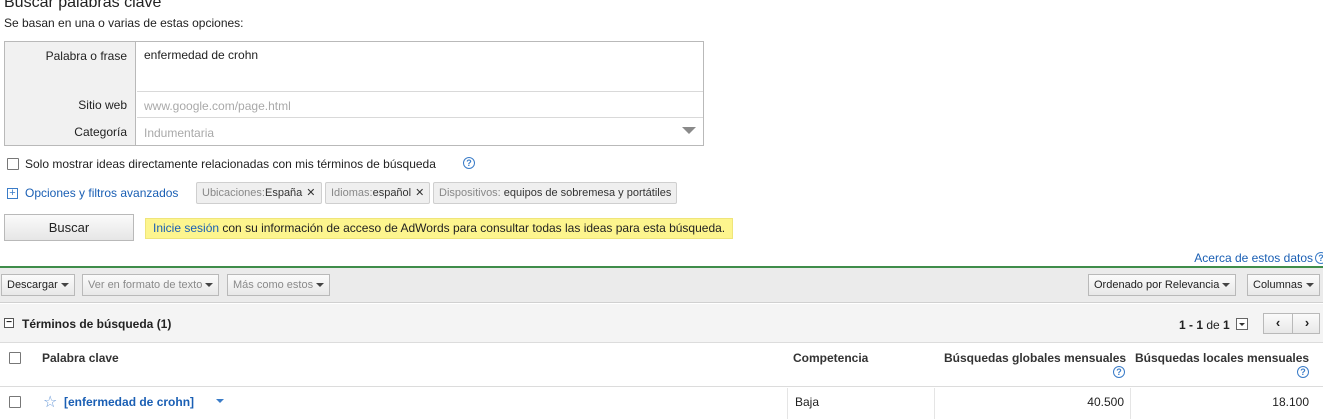 The image size is (1323, 419). Describe the element at coordinates (70, 93) in the screenshot. I see `form-labels-column: Palabra o frase Sitio web Categoría` at that location.